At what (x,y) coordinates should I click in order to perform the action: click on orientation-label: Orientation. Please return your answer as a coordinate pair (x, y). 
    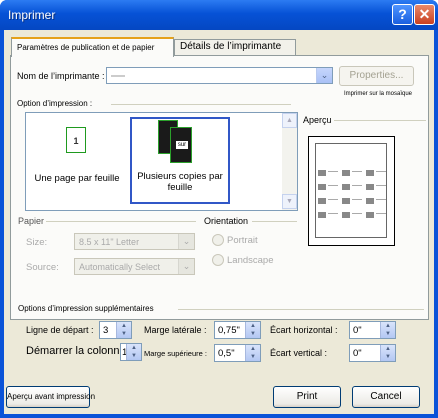
    Looking at the image, I should click on (226, 221).